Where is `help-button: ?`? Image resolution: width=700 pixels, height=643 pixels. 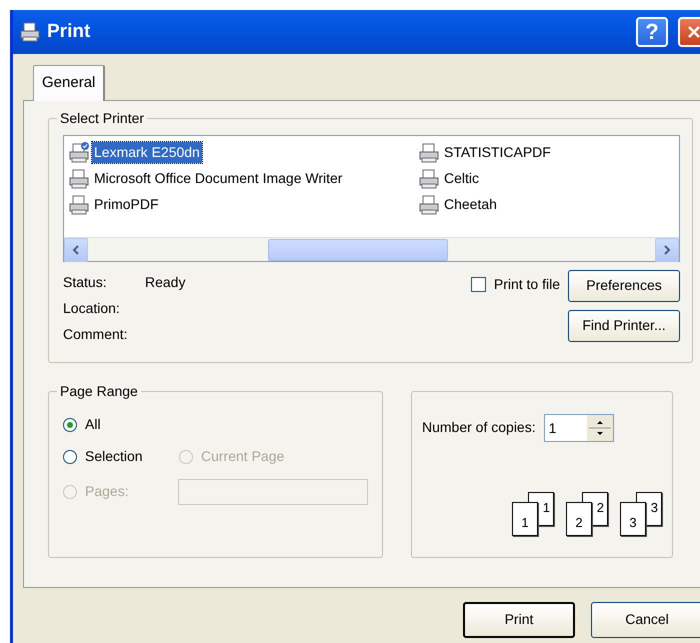 help-button: ? is located at coordinates (652, 32).